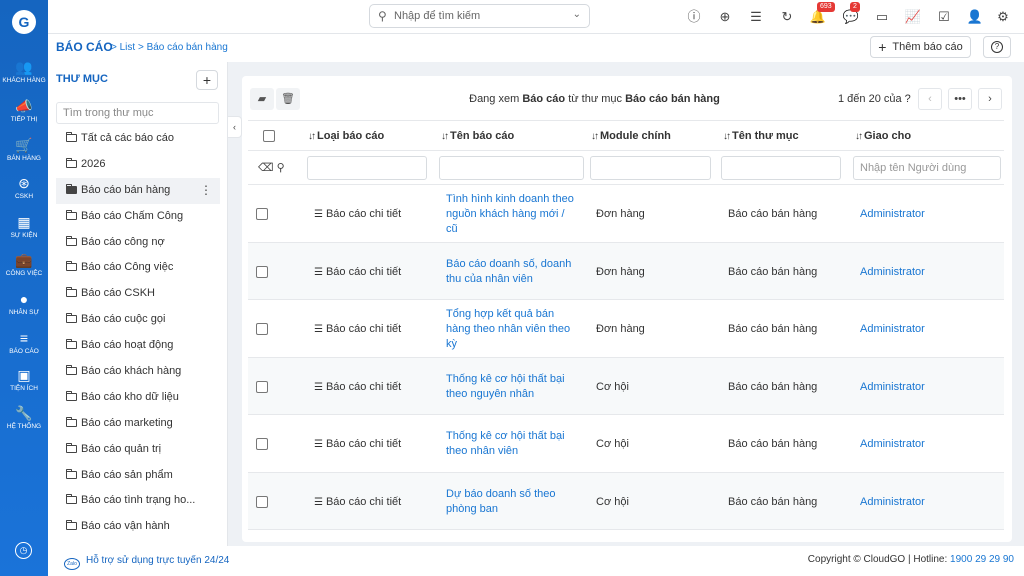 The width and height of the screenshot is (1024, 576). Describe the element at coordinates (346, 136) in the screenshot. I see `column-header-type: ↓↑ Loại báo cáo` at that location.